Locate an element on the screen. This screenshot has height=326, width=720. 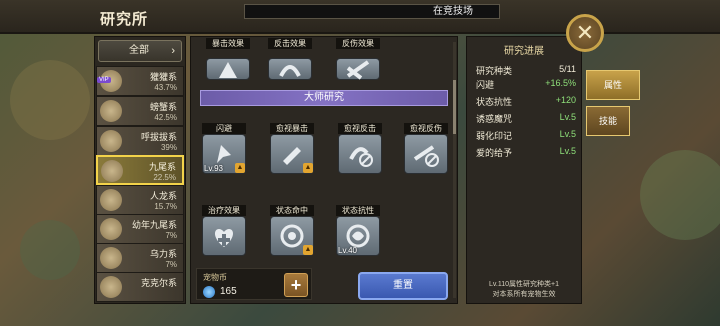
category-item: 幼年九尾系 7% is located at coordinates (140, 229).